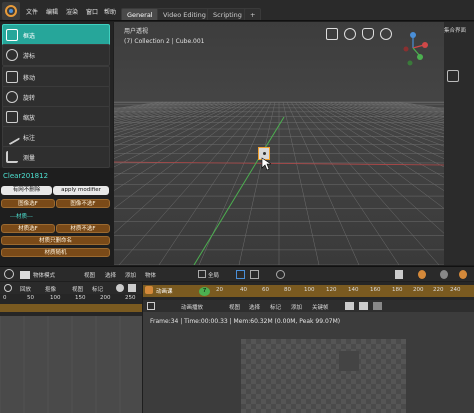  What do you see at coordinates (363, 306) in the screenshot?
I see `proxy-icon` at bounding box center [363, 306].